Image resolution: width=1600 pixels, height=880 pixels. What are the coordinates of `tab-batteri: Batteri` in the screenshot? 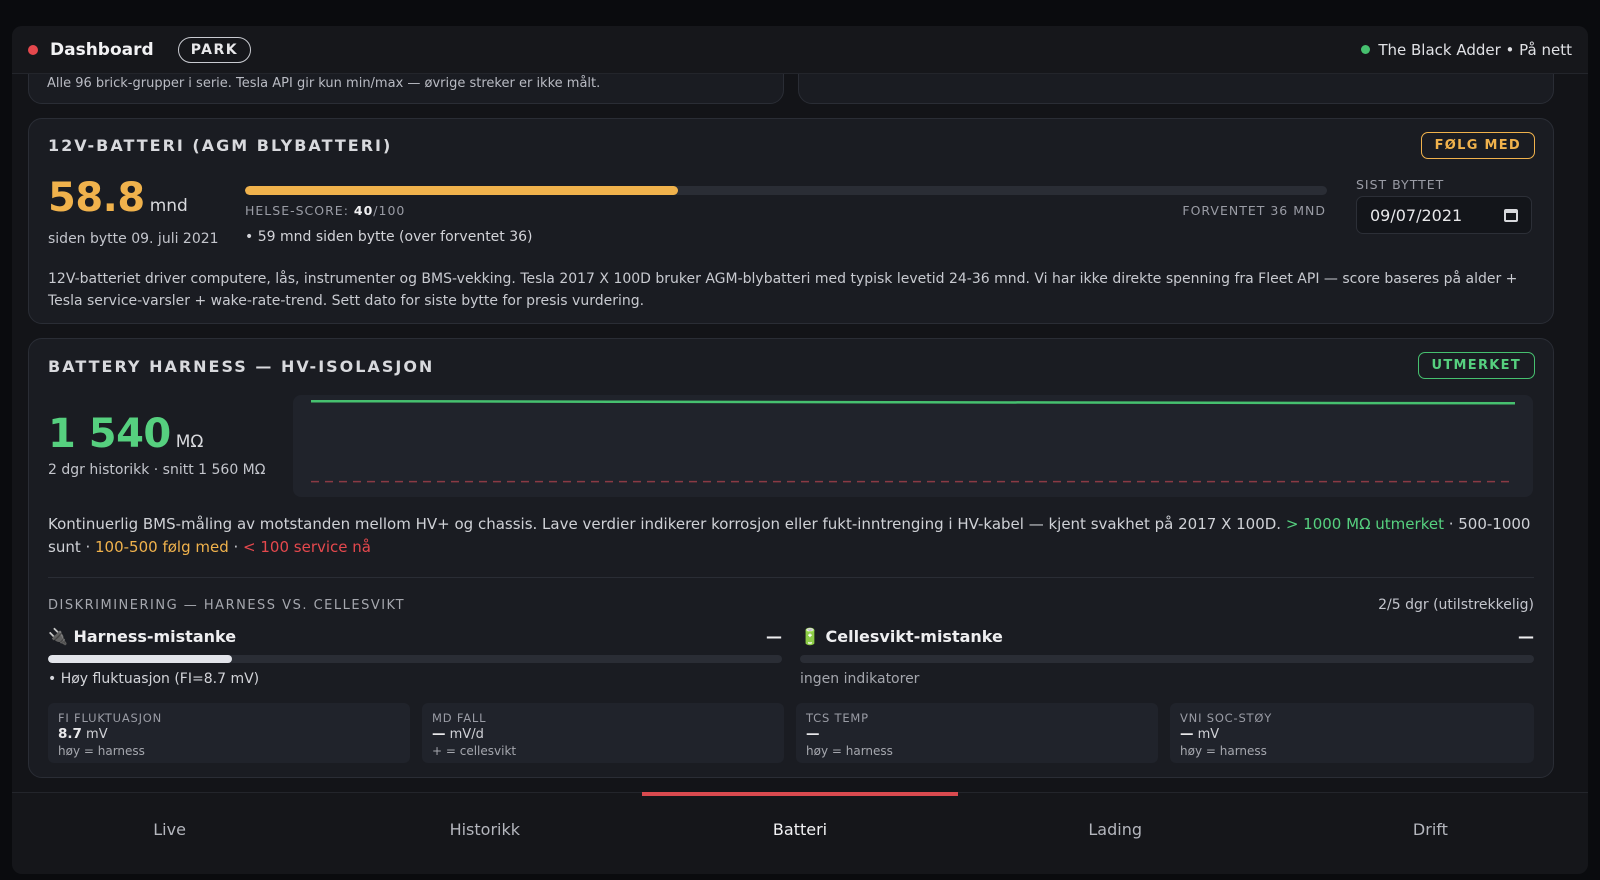 It's located at (800, 833).